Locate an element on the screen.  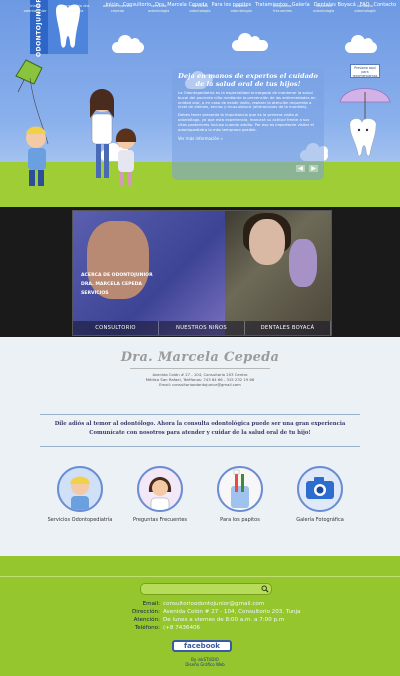
service-label: Servicios Odontopediatría is located at coordinates (80, 520).